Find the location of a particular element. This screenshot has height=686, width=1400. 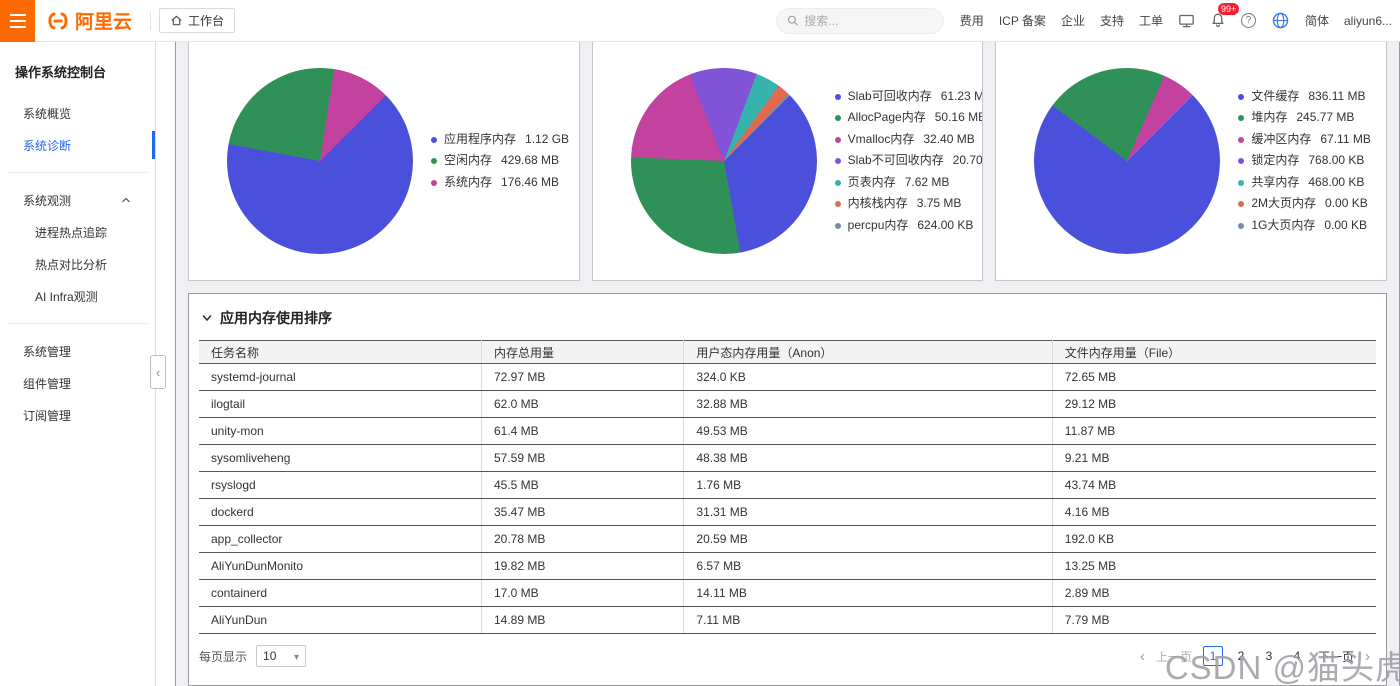

legend-item: 共享内存 468.00 KB is located at coordinates (1304, 183).